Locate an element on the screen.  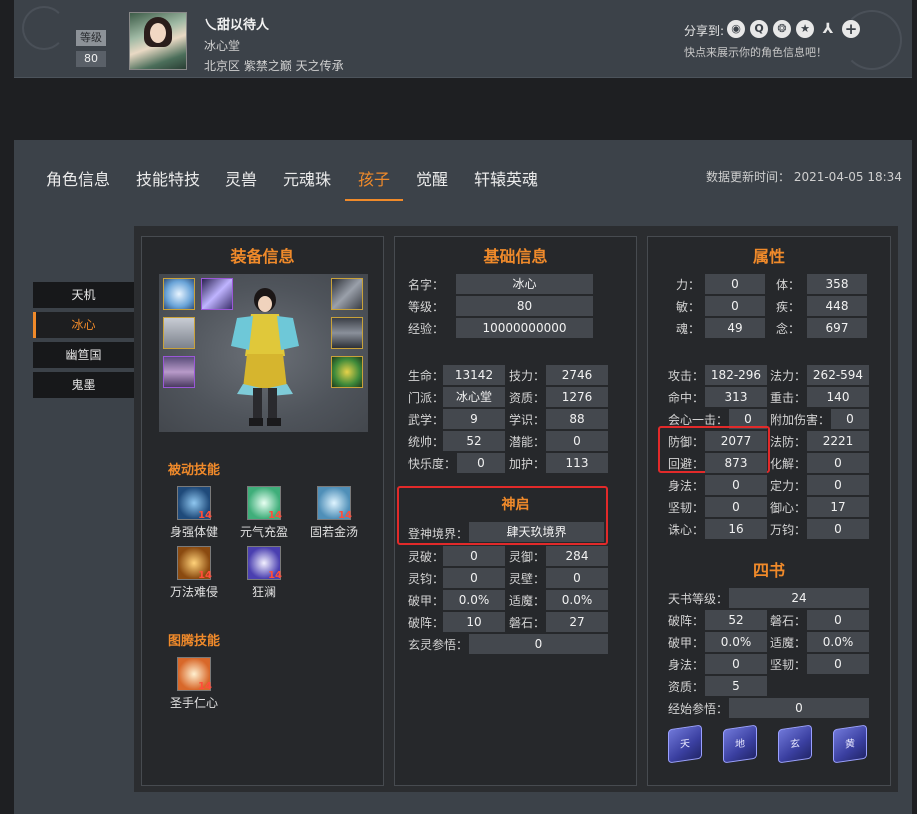
shimo-label: 适魔： is located at coordinates (527, 601).